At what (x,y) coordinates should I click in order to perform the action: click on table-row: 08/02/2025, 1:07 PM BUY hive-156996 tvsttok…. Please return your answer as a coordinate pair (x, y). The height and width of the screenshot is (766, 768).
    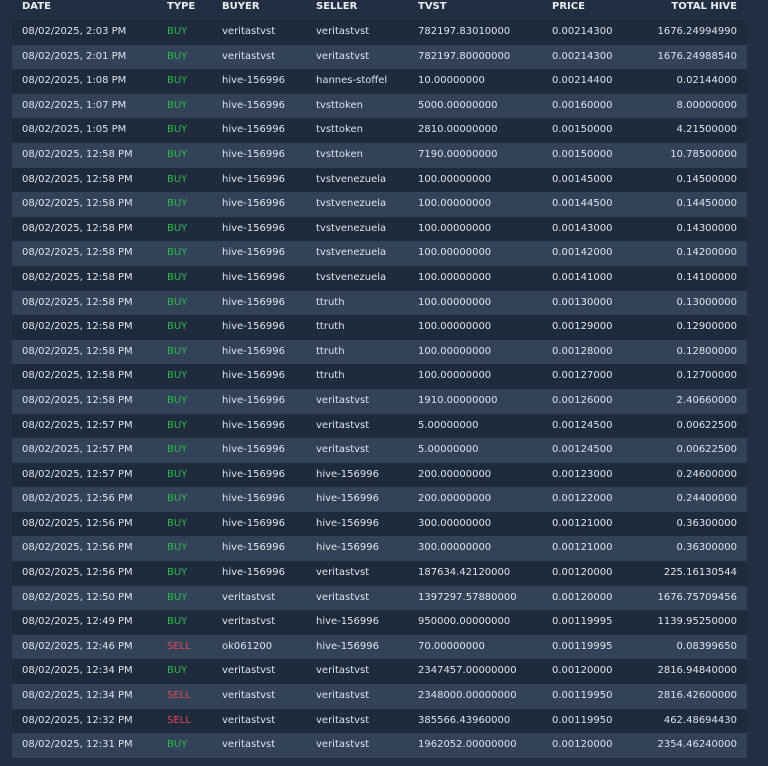
    Looking at the image, I should click on (379, 106).